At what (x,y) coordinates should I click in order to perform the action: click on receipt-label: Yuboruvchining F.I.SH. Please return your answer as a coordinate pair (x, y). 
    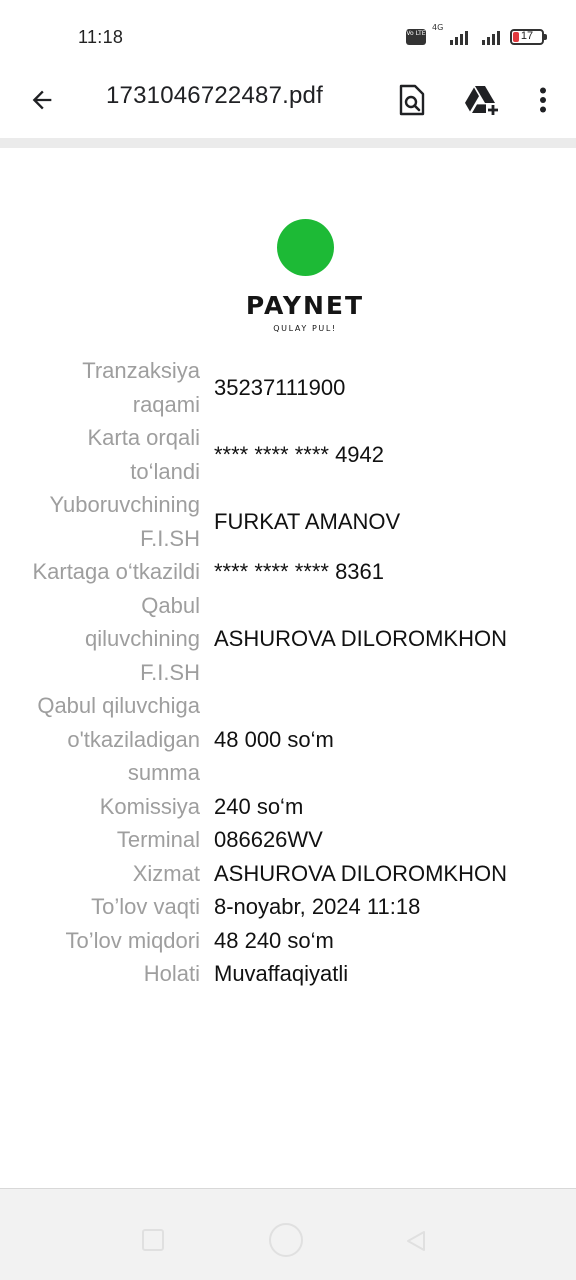
    Looking at the image, I should click on (100, 521).